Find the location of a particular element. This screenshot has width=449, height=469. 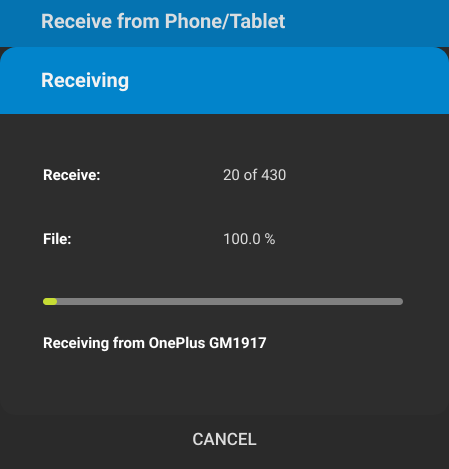

field-label: File: is located at coordinates (57, 239).